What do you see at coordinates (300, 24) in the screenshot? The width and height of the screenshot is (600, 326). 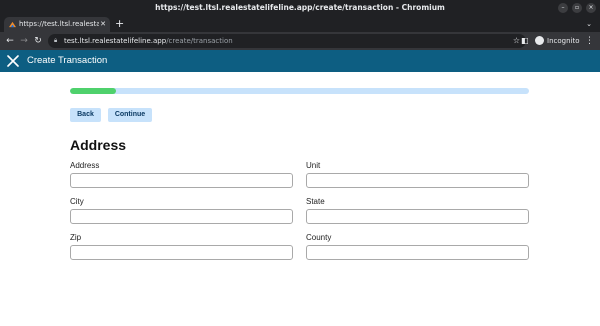 I see `tab-strip: https://test.ltsl.realestat ✕` at bounding box center [300, 24].